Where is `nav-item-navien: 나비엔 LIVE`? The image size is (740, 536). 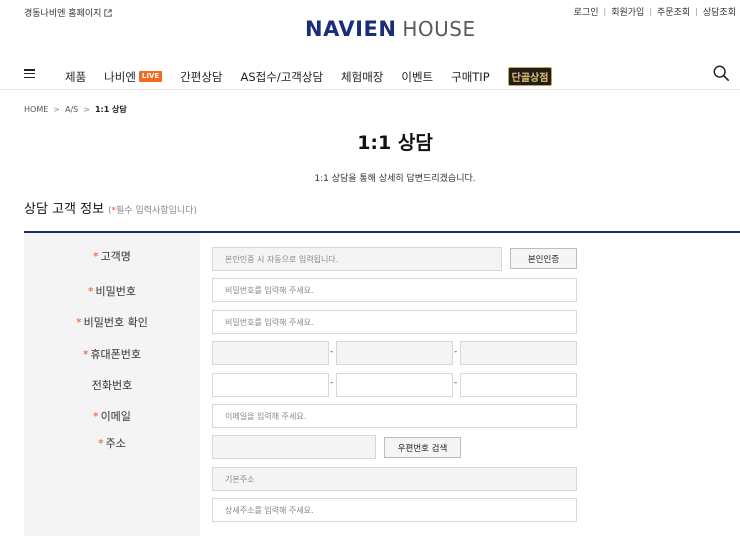
nav-item-navien: 나비엔 LIVE is located at coordinates (133, 77).